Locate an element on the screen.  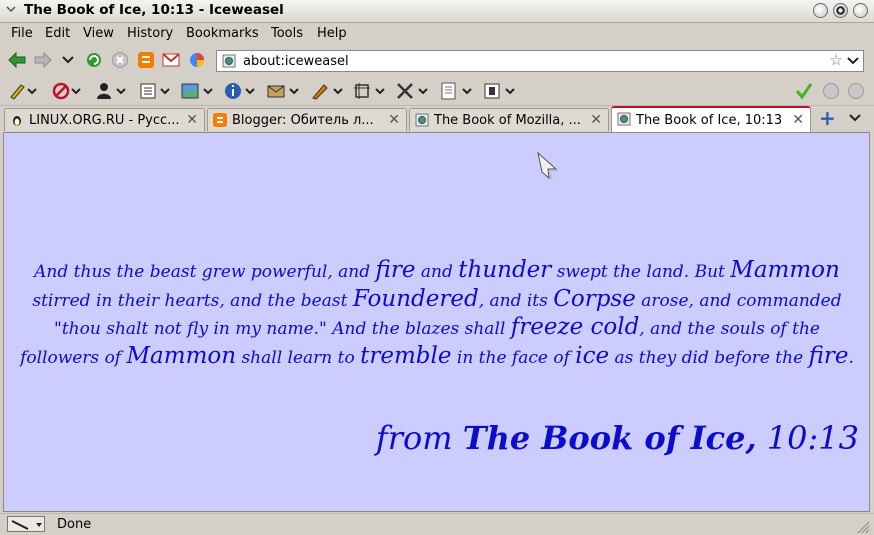
menu-bookmarks: Bookmarks is located at coordinates (222, 33).